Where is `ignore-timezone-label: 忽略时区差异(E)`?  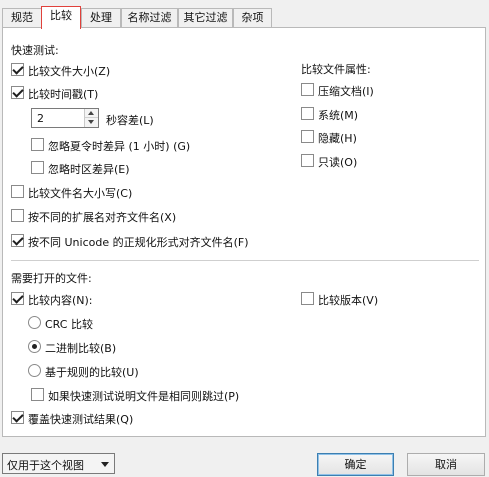 ignore-timezone-label: 忽略时区差异(E) is located at coordinates (89, 169).